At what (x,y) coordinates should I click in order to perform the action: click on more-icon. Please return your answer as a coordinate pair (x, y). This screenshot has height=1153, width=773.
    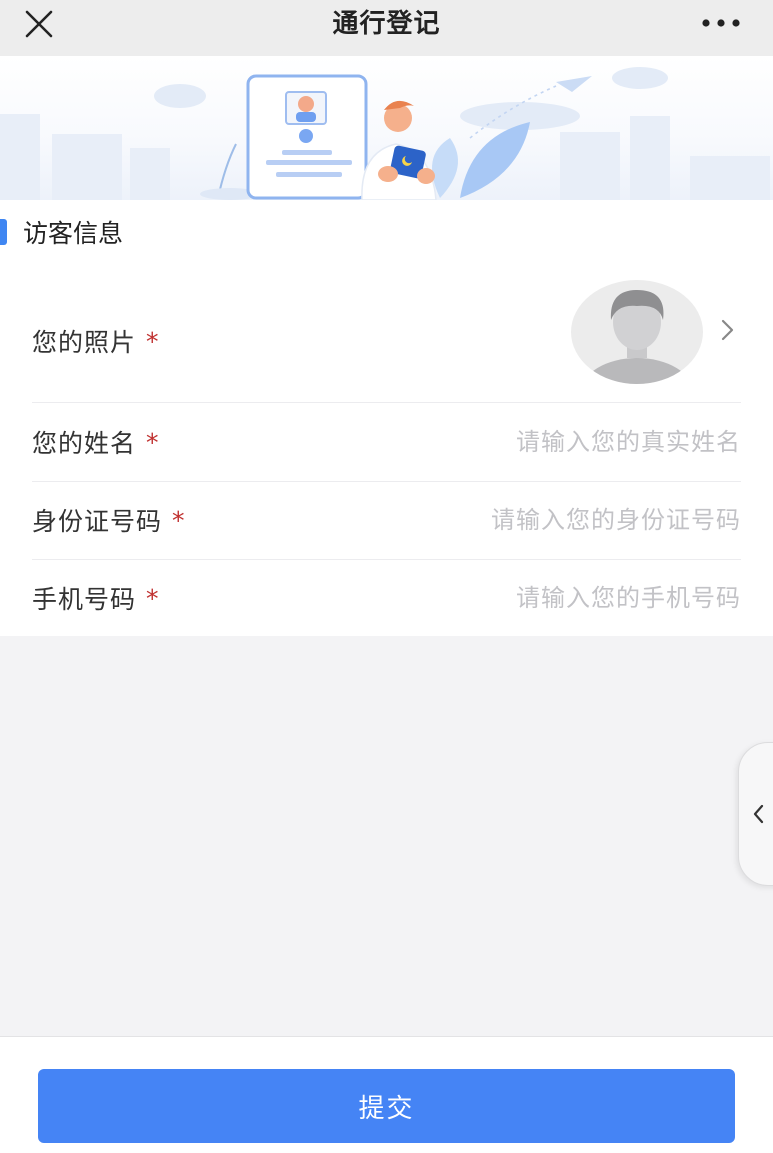
    Looking at the image, I should click on (721, 23).